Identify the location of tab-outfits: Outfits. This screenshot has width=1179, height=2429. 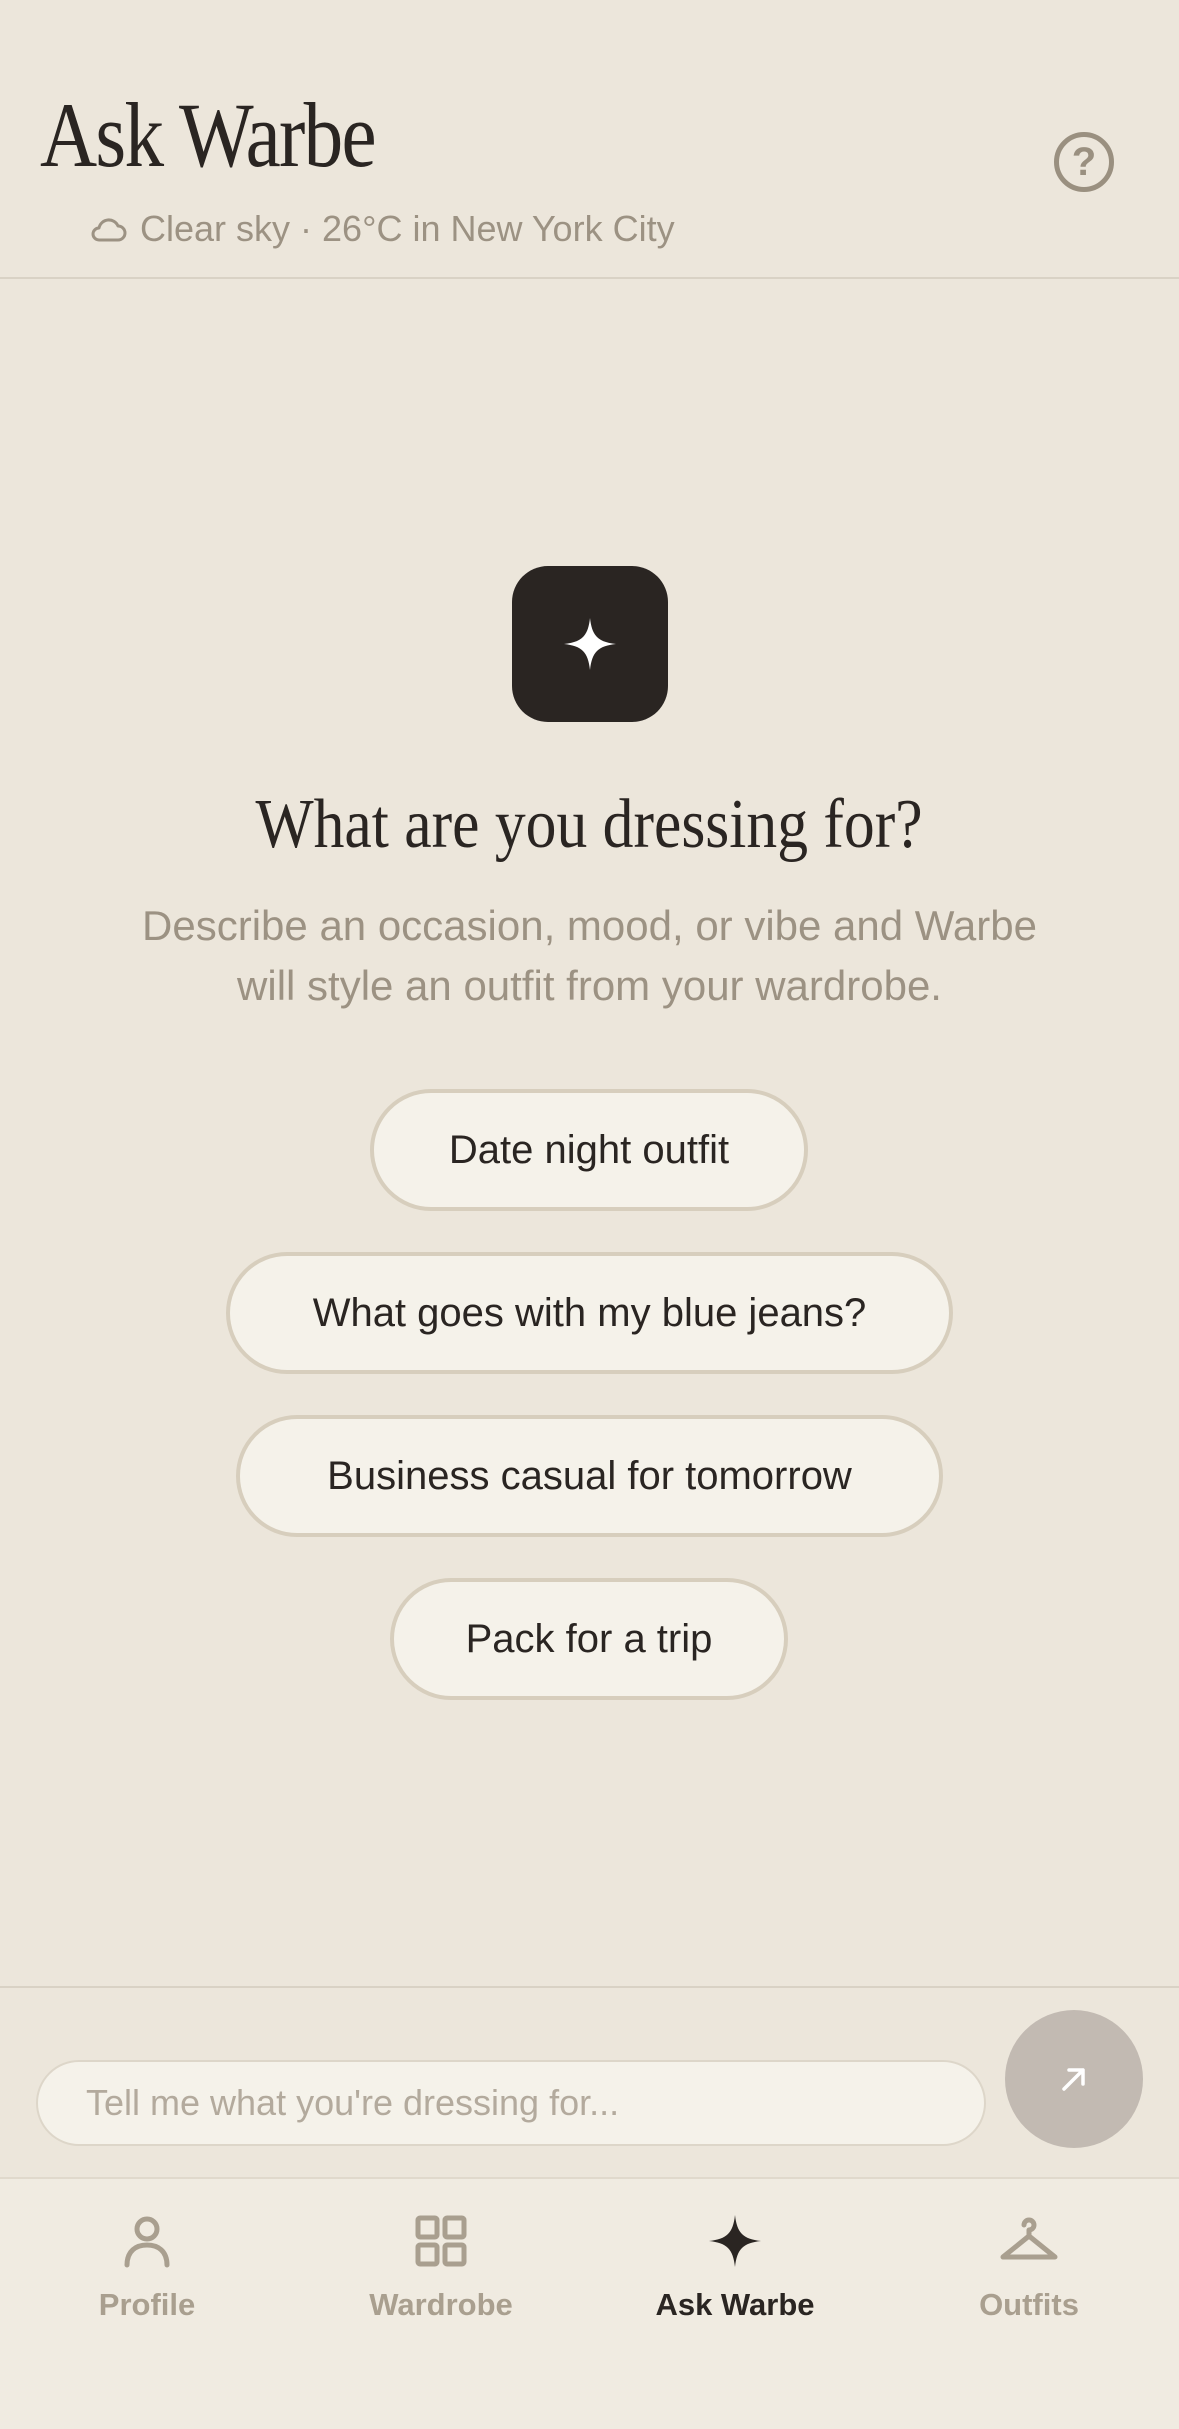
(1029, 2274).